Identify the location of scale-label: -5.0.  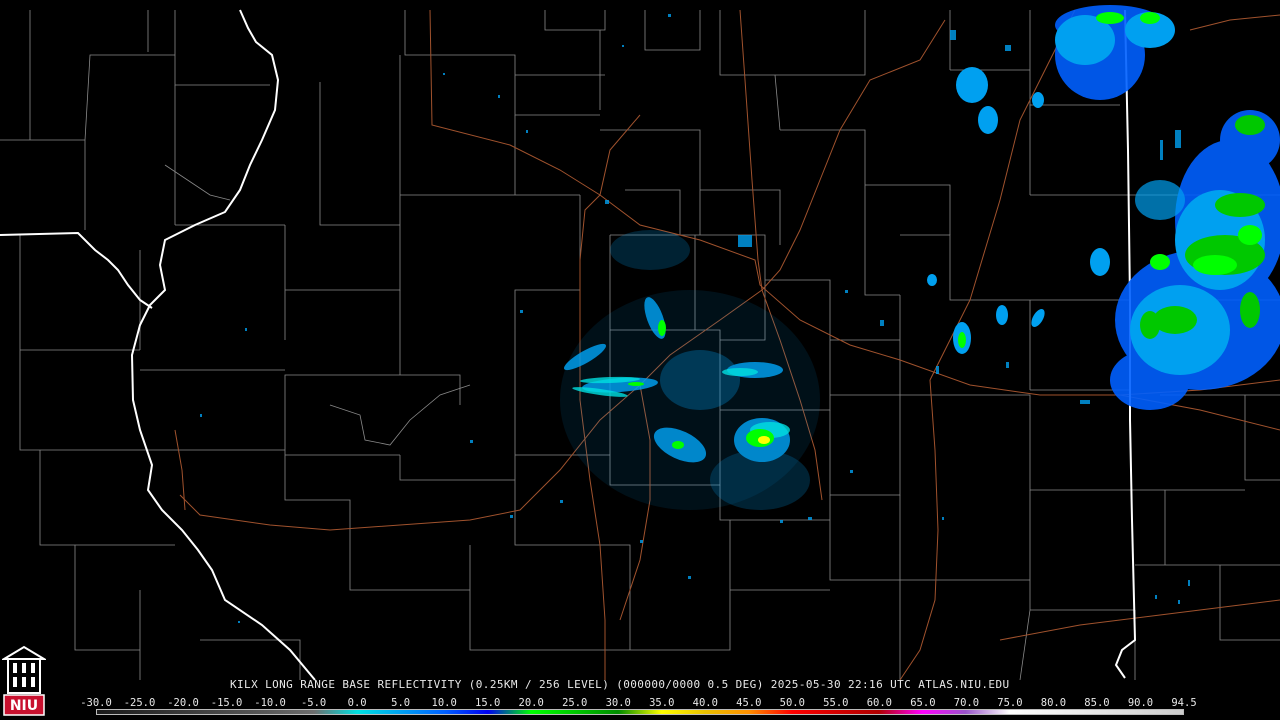
(313, 703).